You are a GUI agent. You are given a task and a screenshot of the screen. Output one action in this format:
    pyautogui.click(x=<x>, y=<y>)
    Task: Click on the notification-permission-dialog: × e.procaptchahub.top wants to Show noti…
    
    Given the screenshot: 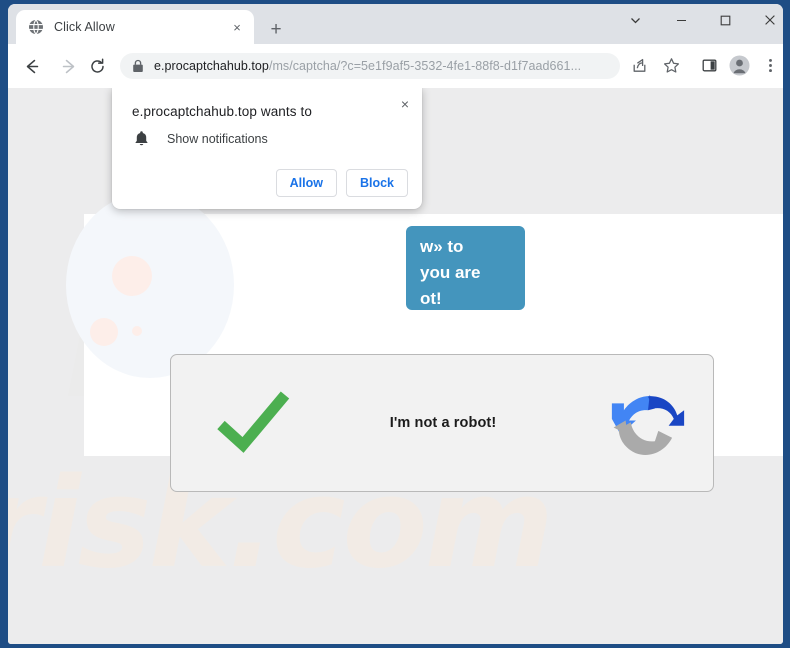 What is the action you would take?
    pyautogui.click(x=267, y=148)
    